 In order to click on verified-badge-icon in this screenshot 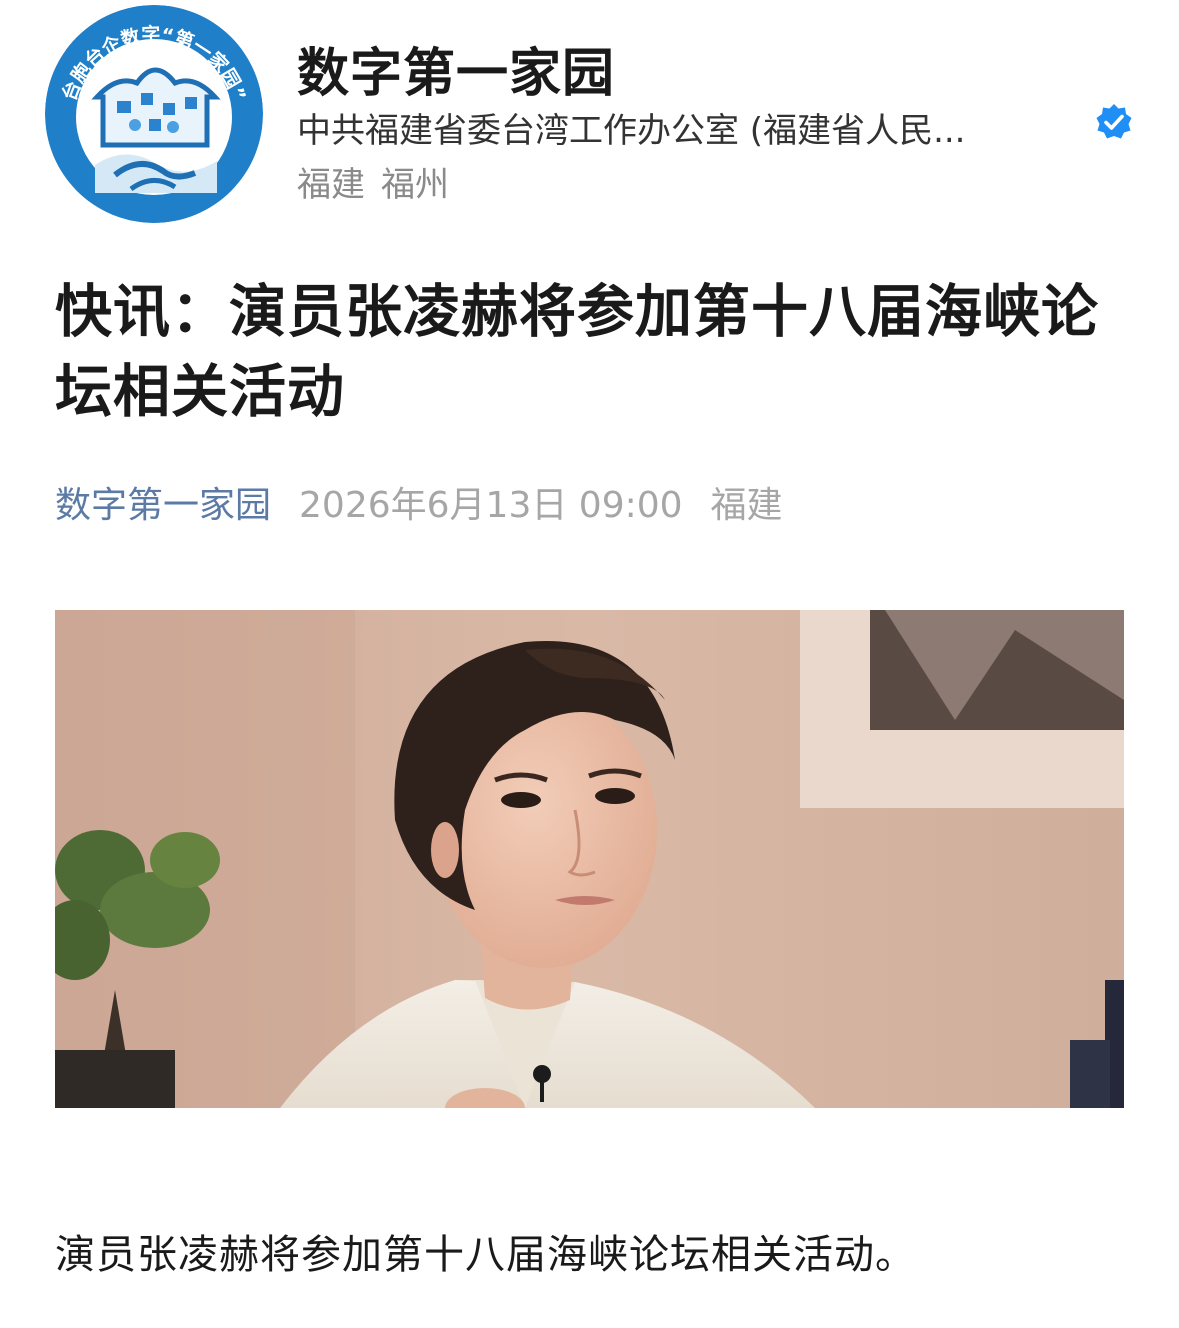, I will do `click(1114, 122)`.